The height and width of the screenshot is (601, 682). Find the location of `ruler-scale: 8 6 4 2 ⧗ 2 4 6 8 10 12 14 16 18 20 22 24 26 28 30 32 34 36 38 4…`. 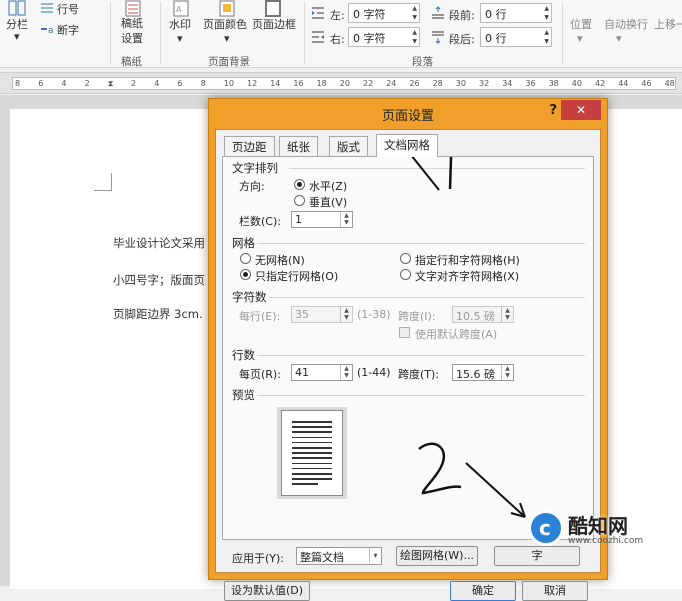

ruler-scale: 8 6 4 2 ⧗ 2 4 6 8 10 12 14 16 18 20 22 24 26 28 30 32 34 36 38 4… is located at coordinates (344, 83).